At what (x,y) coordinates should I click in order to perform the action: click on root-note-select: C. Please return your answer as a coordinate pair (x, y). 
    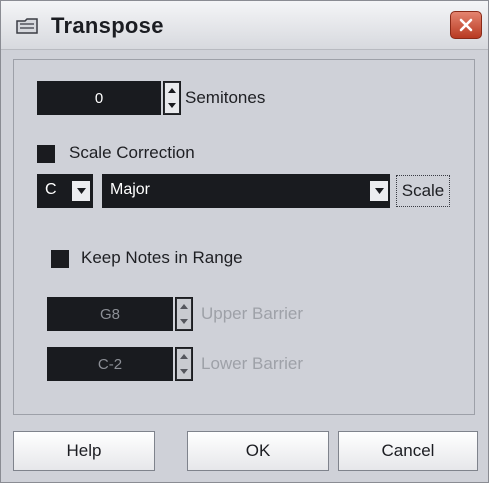
    Looking at the image, I should click on (65, 191).